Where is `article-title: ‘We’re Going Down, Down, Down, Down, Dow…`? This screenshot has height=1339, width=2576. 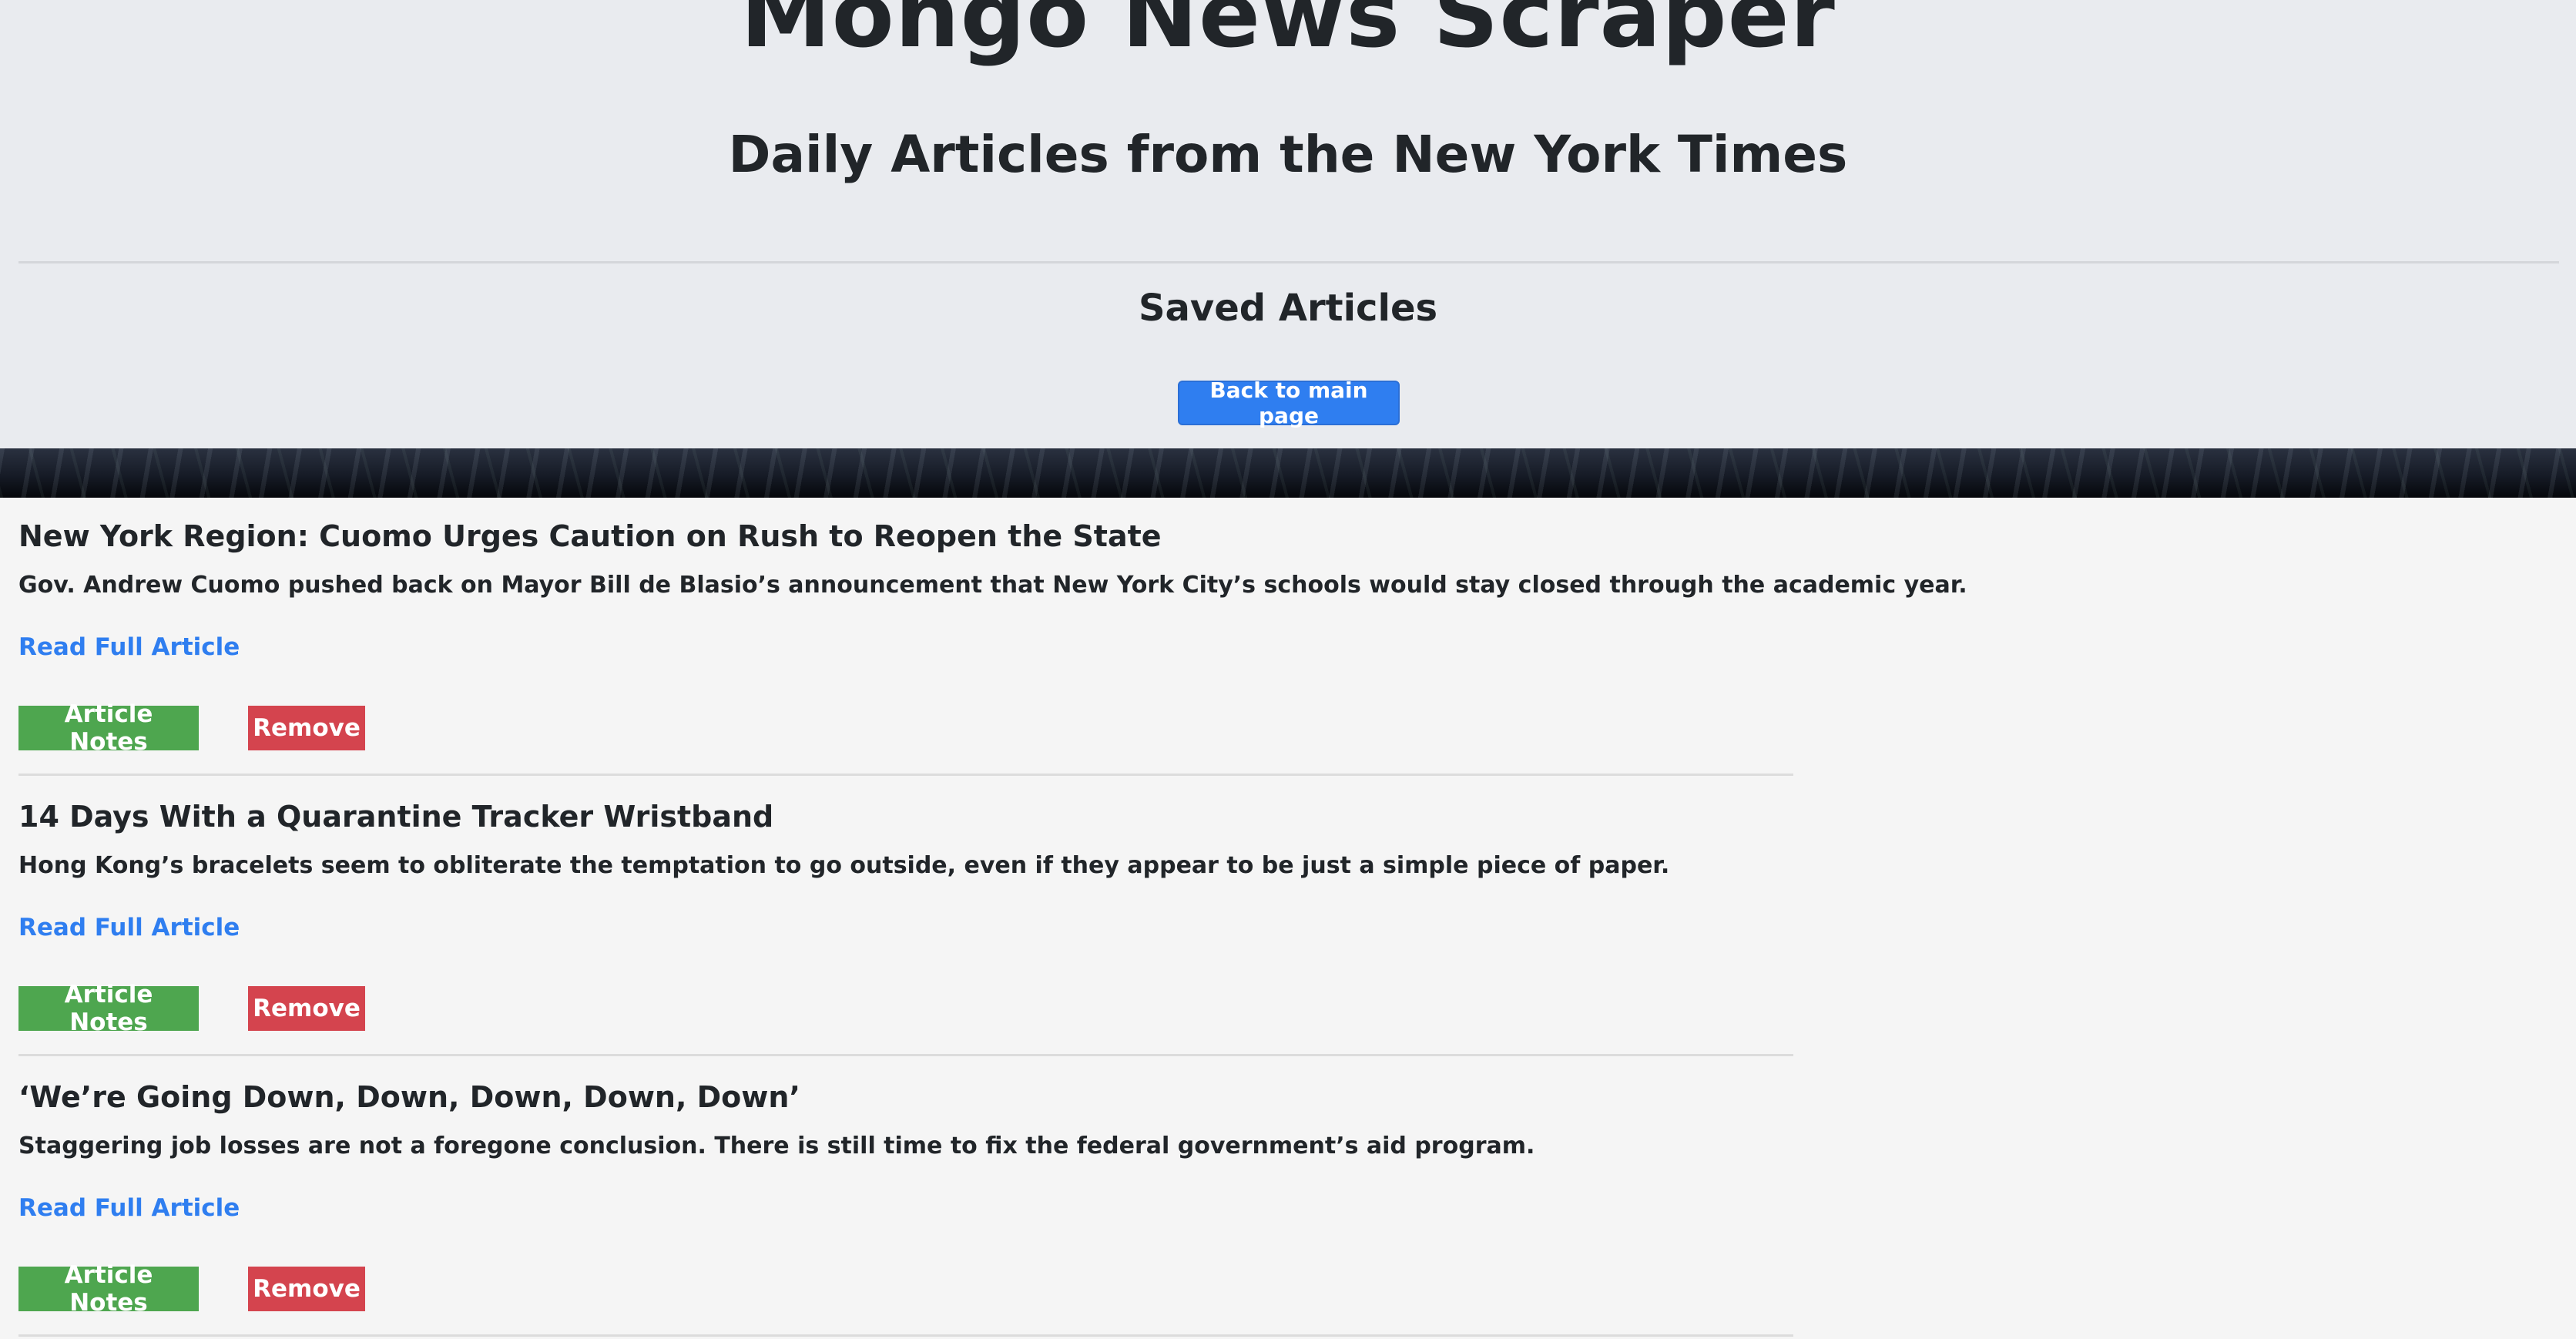
article-title: ‘We’re Going Down, Down, Down, Down, Dow… is located at coordinates (409, 1097).